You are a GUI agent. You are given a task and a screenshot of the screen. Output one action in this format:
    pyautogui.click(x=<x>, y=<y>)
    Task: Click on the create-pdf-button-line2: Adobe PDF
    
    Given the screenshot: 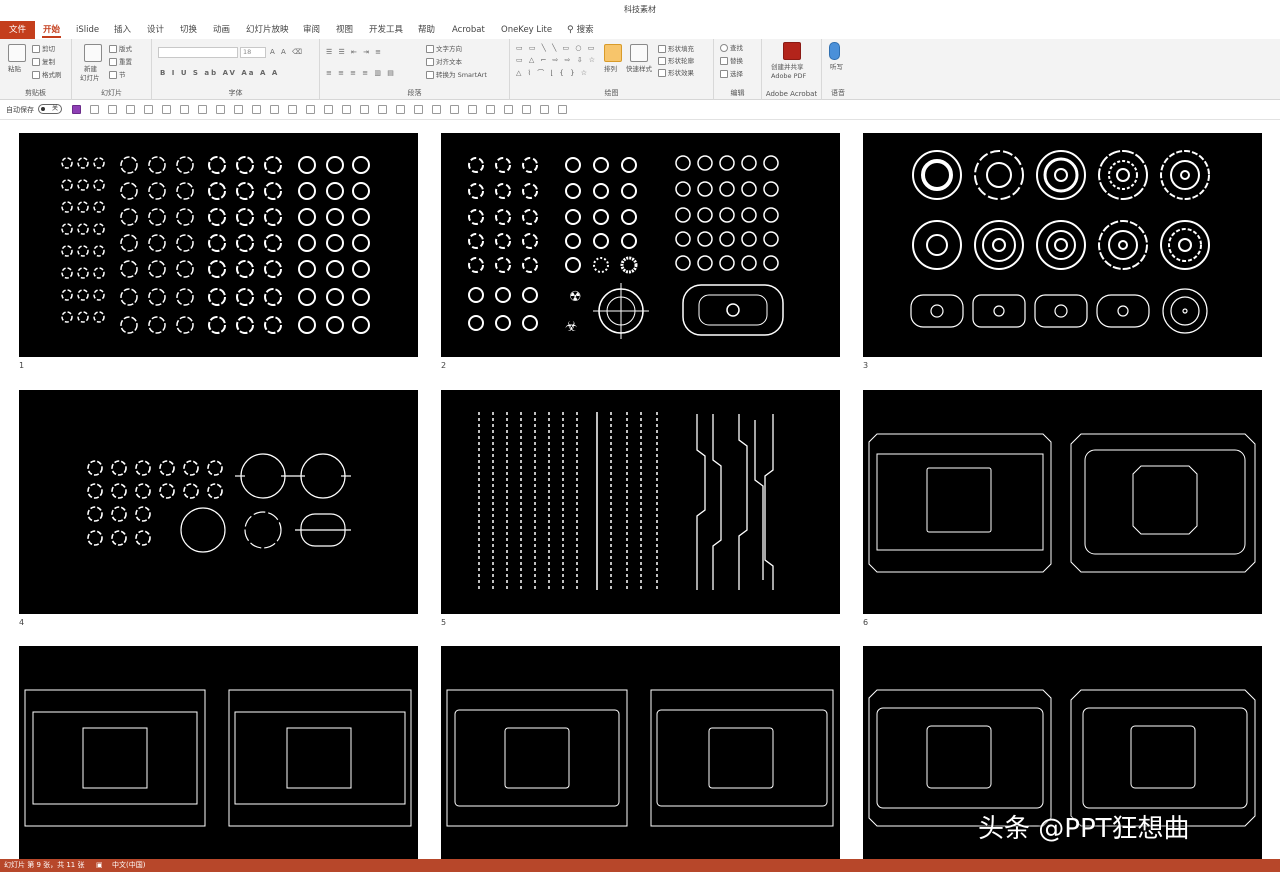 What is the action you would take?
    pyautogui.click(x=788, y=76)
    